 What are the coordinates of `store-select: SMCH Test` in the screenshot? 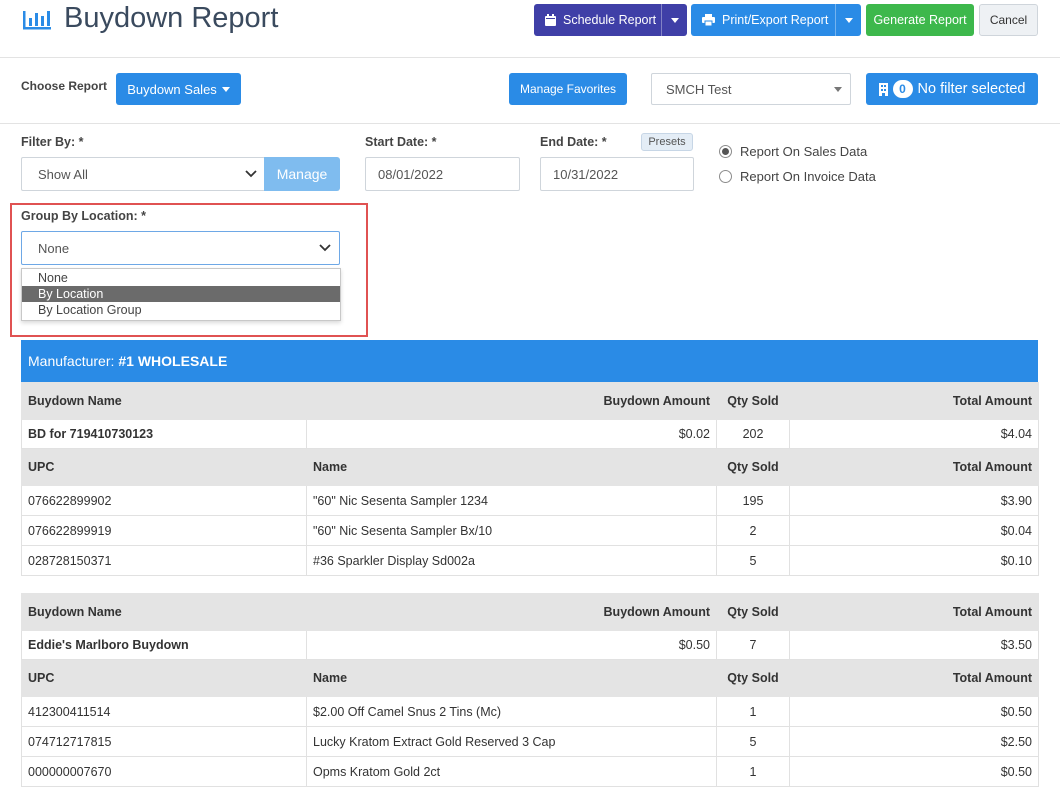 It's located at (751, 89).